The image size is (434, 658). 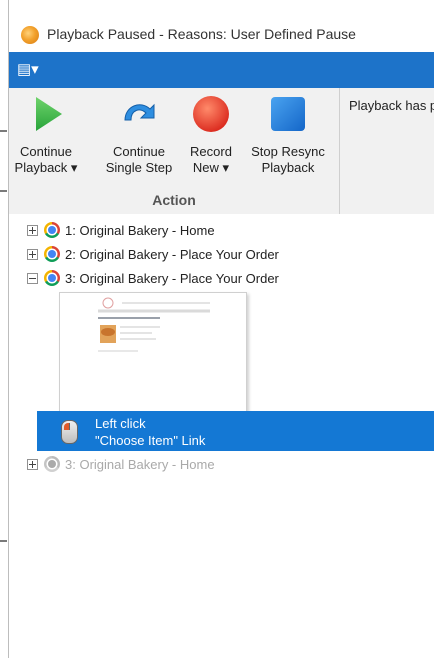 What do you see at coordinates (211, 135) in the screenshot?
I see `record-new-button: Record New ▾` at bounding box center [211, 135].